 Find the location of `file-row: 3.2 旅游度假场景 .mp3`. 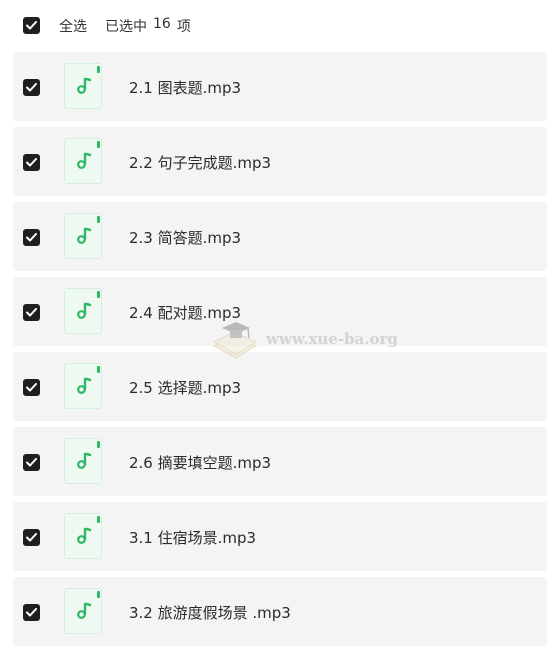

file-row: 3.2 旅游度假场景 .mp3 is located at coordinates (280, 611).